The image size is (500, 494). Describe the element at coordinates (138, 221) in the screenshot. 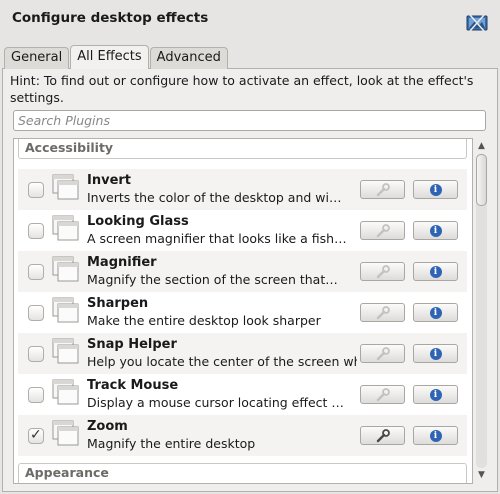

I see `plugin-name: Looking Glass` at that location.